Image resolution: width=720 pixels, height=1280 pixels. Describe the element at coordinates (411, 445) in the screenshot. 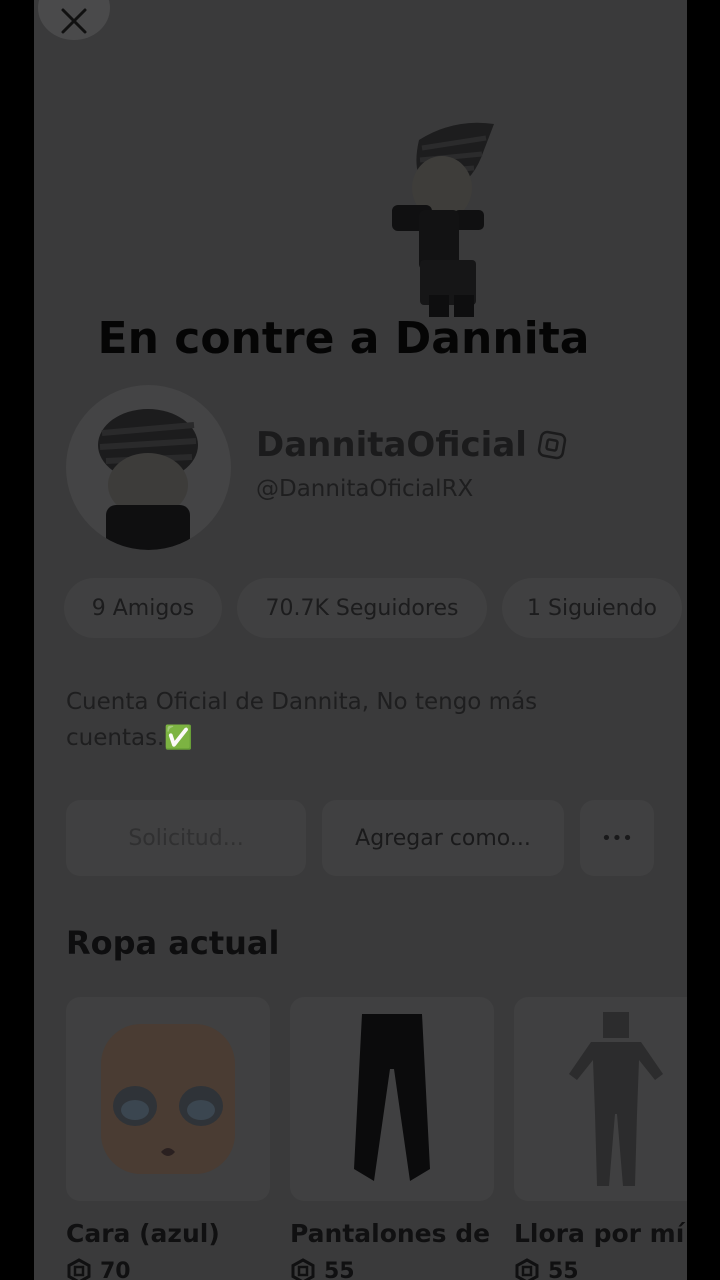

I see `display-name: DannitaOficial` at that location.